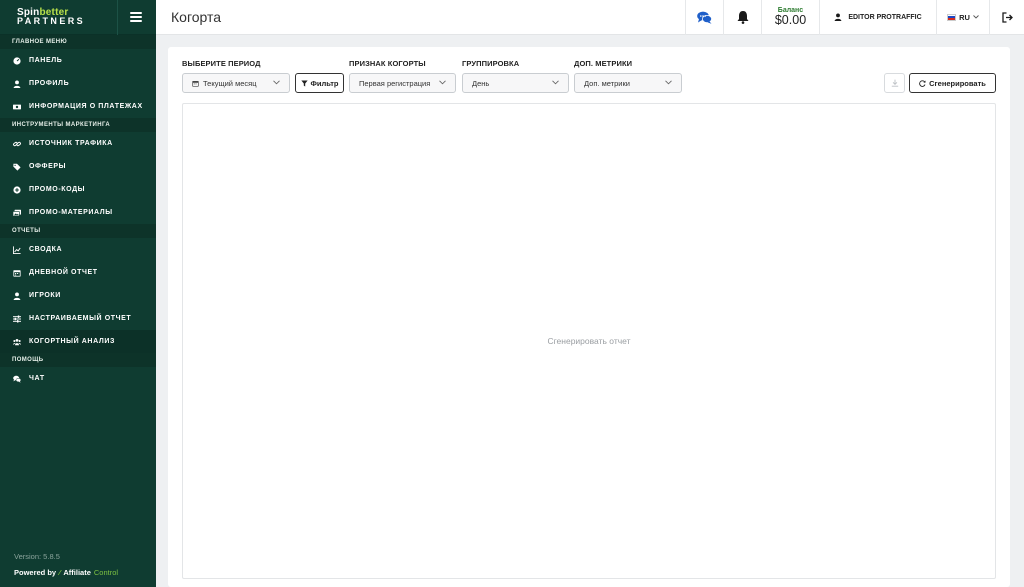 The width and height of the screenshot is (1024, 587). I want to click on filter-button-label: Фильтр, so click(324, 83).